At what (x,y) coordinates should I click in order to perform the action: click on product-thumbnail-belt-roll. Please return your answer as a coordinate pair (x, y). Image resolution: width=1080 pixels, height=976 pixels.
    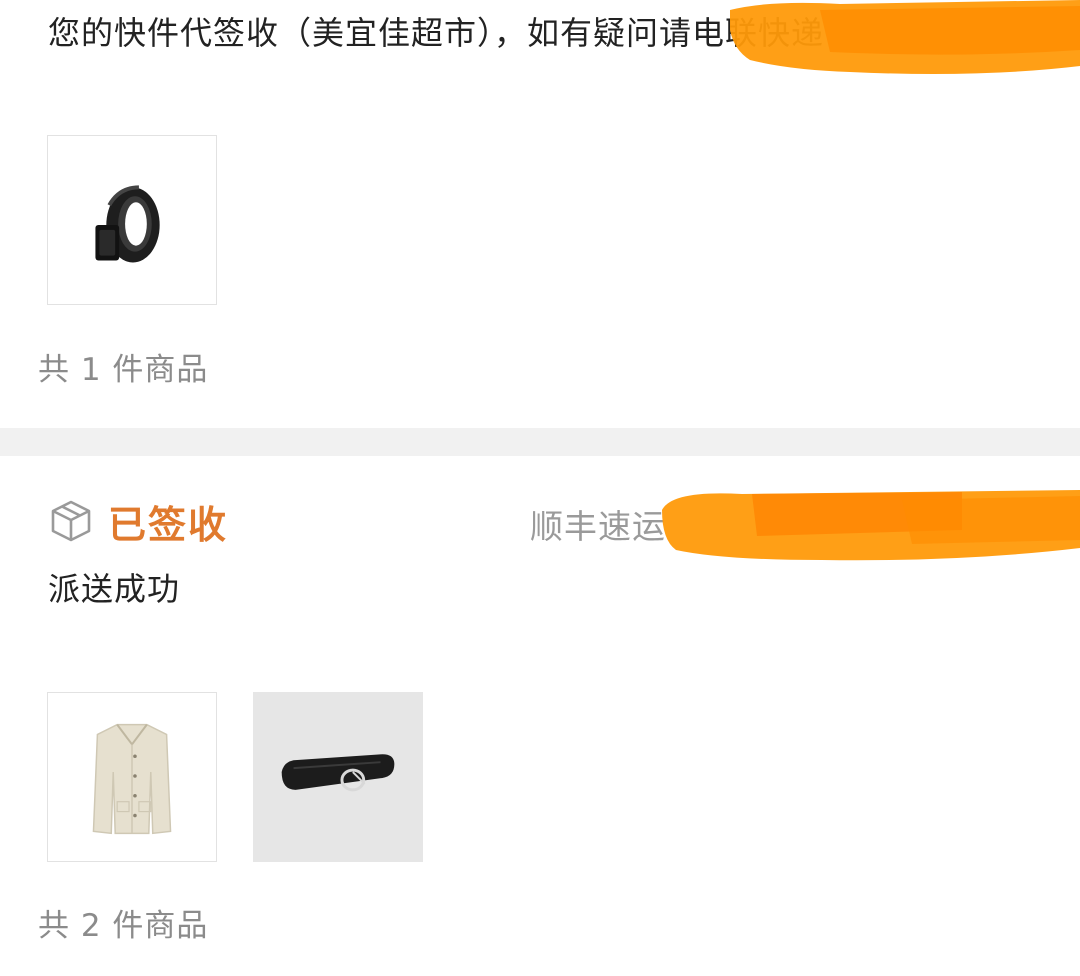
    Looking at the image, I should click on (132, 220).